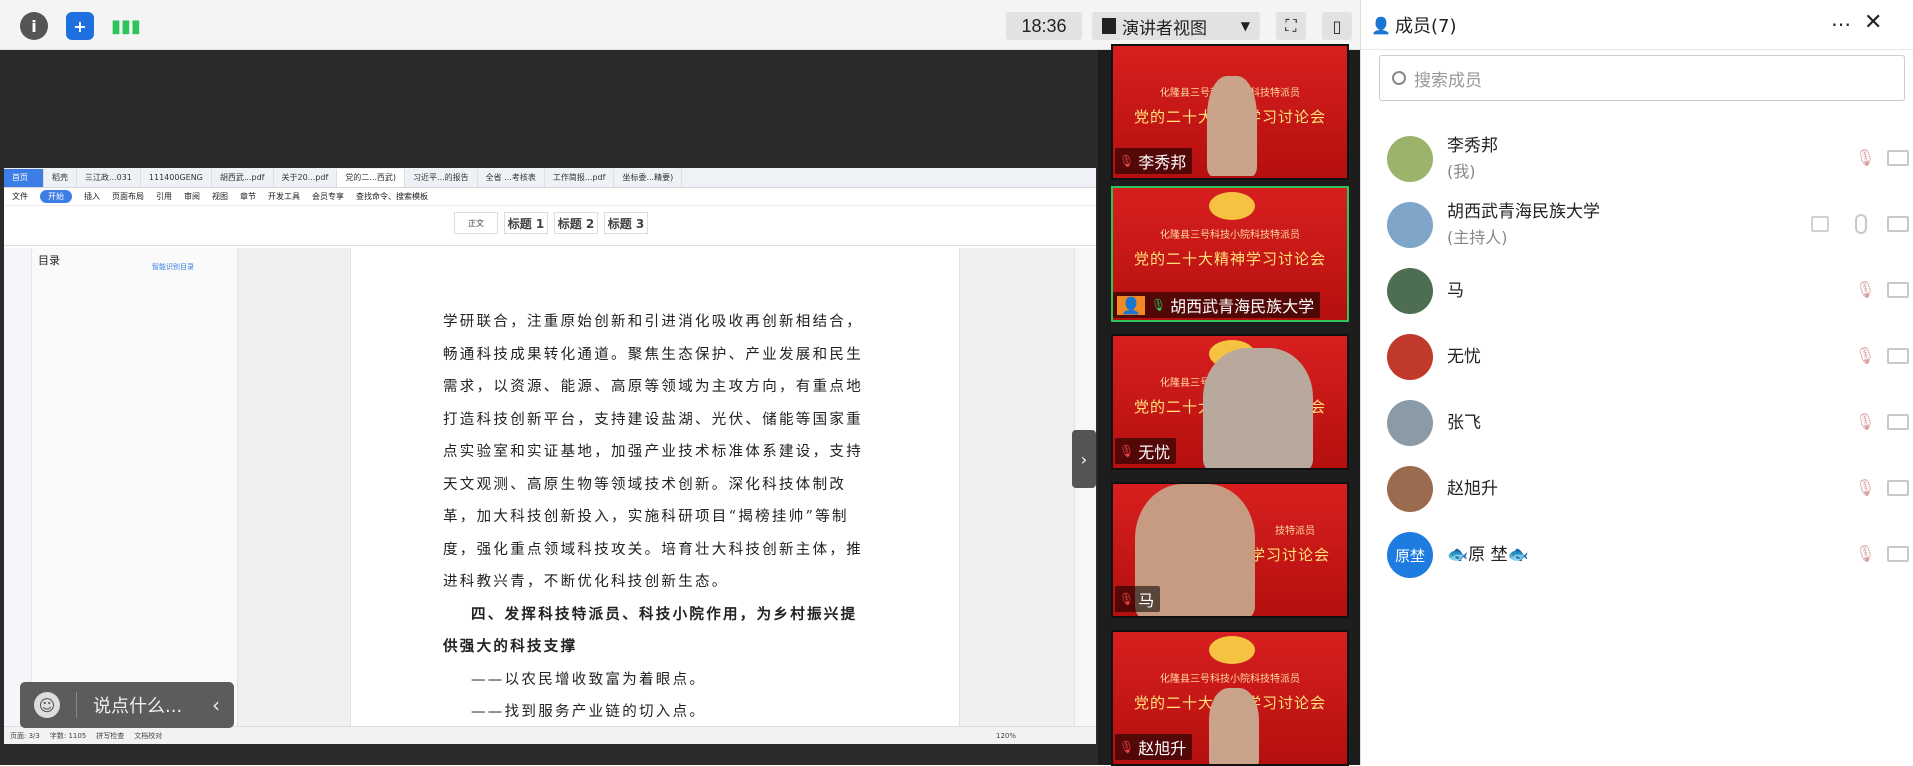 The height and width of the screenshot is (766, 1913). What do you see at coordinates (306, 177) in the screenshot?
I see `wps-tab: 关于20...pdf` at bounding box center [306, 177].